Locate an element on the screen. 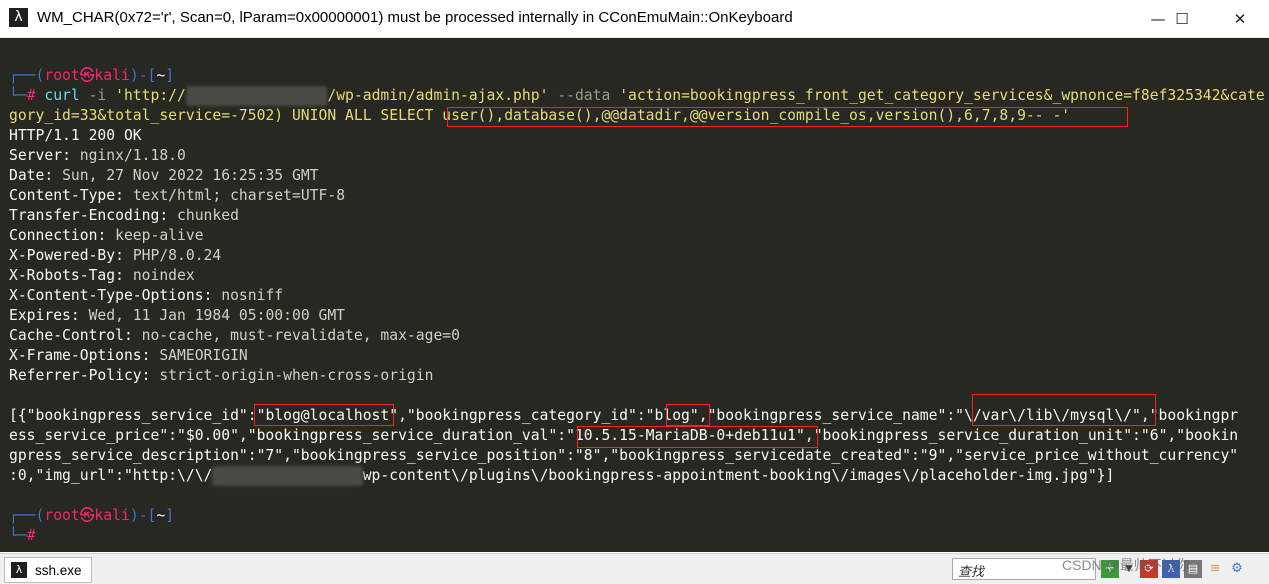 The width and height of the screenshot is (1269, 584). console-tab: λ ssh.exe is located at coordinates (48, 570).